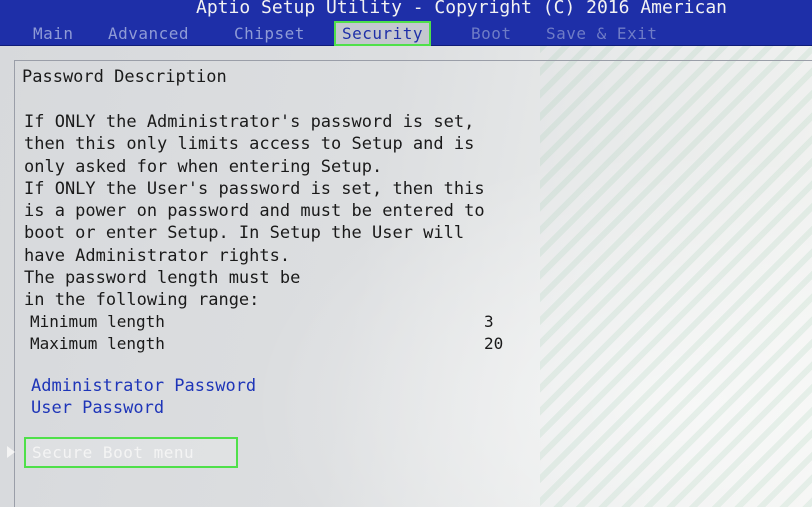 Image resolution: width=812 pixels, height=507 pixels. What do you see at coordinates (162, 278) in the screenshot?
I see `description-line: The password length must be` at bounding box center [162, 278].